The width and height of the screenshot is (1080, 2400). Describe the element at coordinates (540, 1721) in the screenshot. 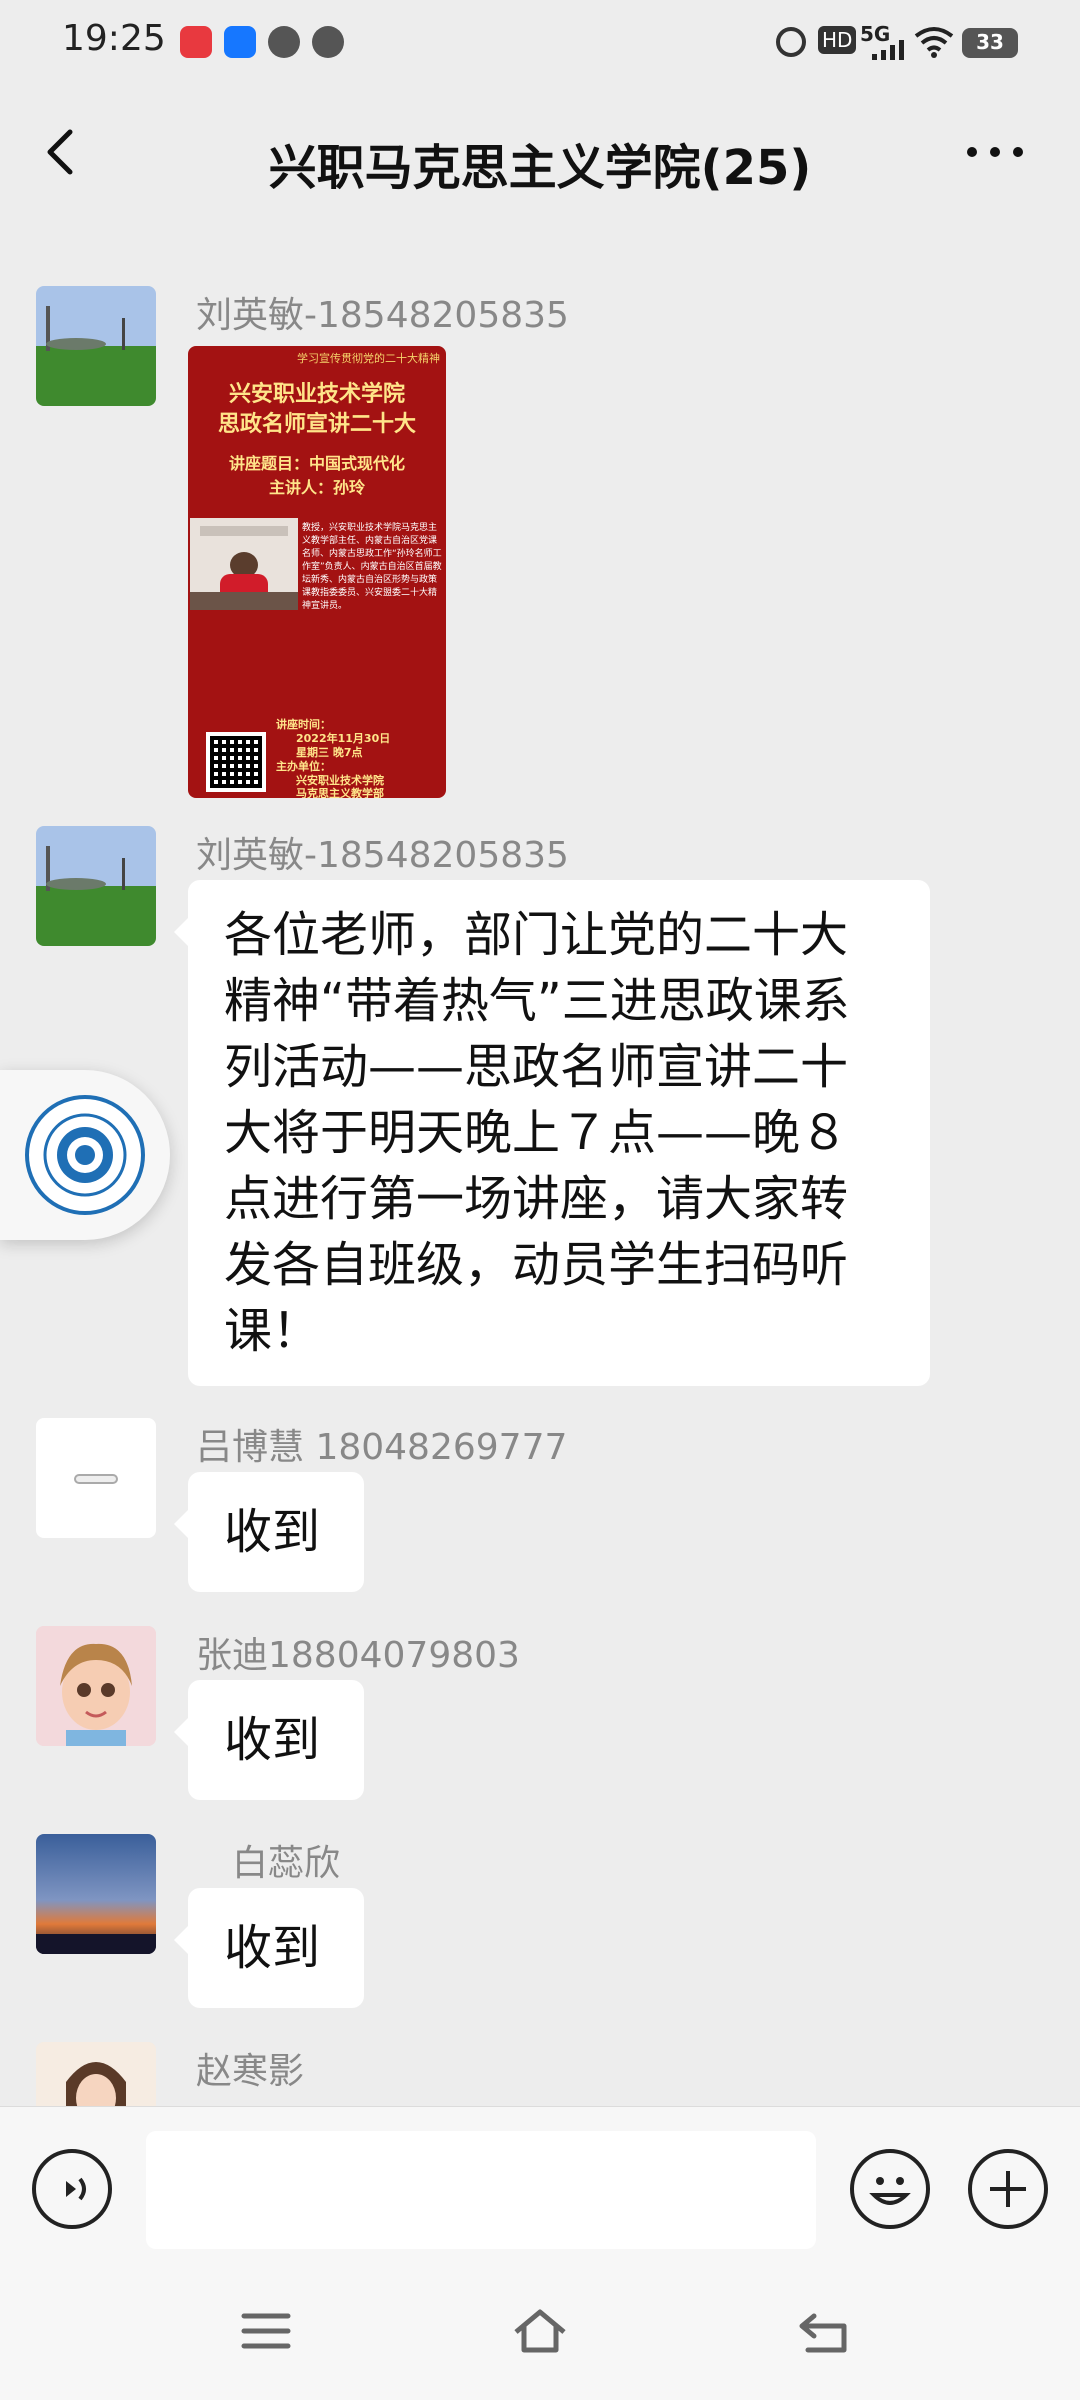

I see `message-item: 张迪18804079803 收到` at that location.